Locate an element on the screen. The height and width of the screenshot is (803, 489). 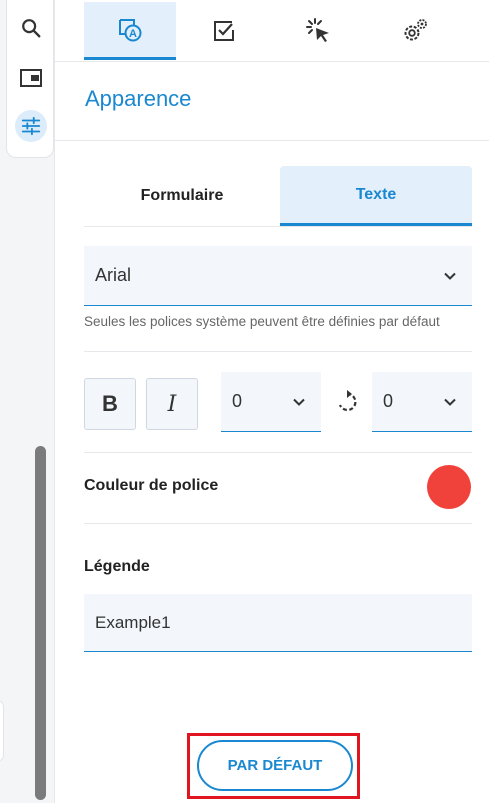
tab-text: Texte is located at coordinates (376, 196).